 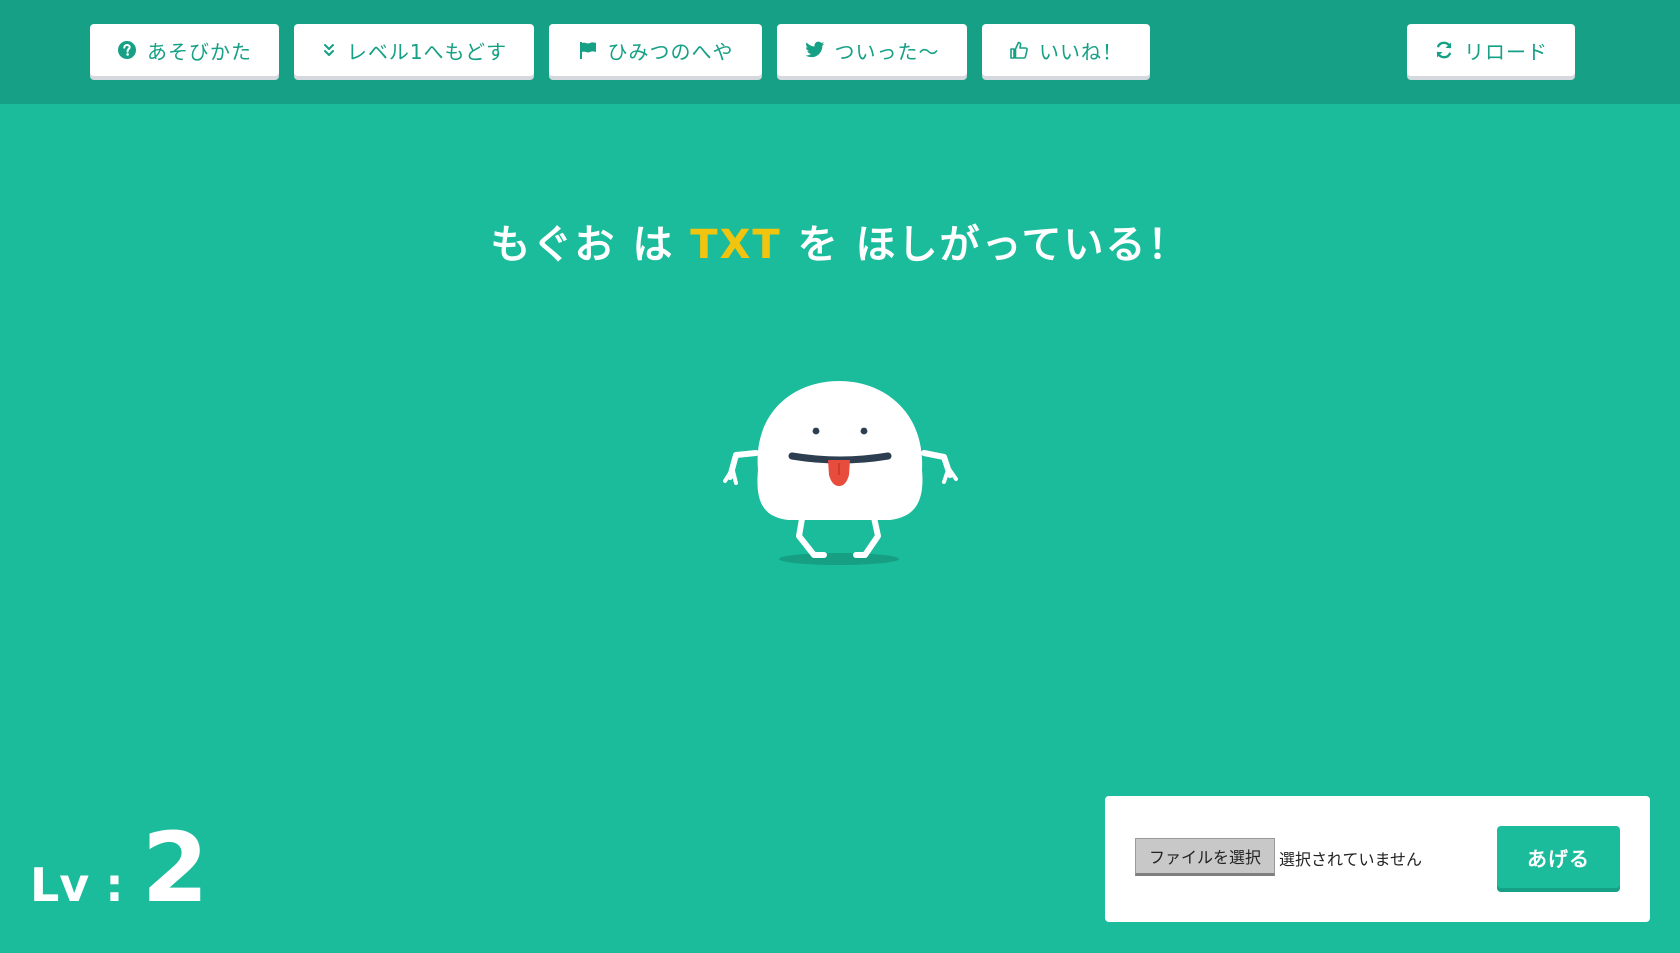 I want to click on like-button: いいね！, so click(x=1066, y=50).